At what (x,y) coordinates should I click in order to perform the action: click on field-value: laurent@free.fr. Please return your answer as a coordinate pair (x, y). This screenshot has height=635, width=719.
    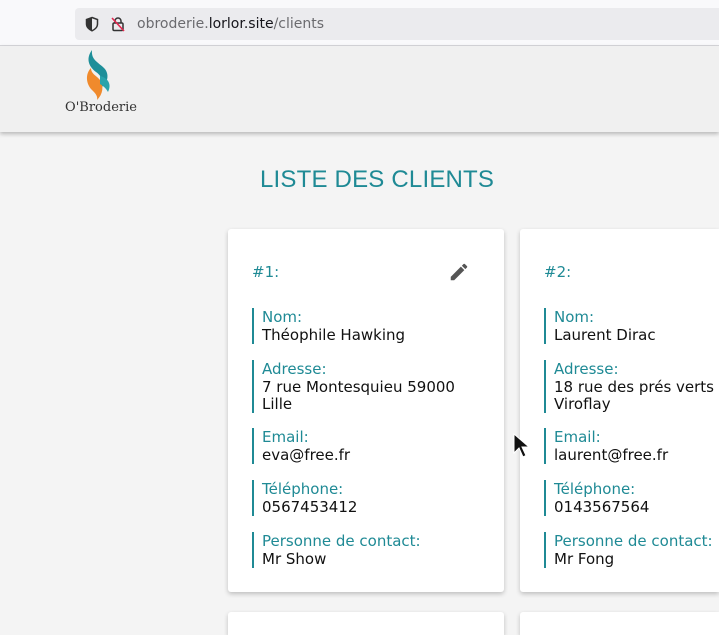
    Looking at the image, I should click on (611, 455).